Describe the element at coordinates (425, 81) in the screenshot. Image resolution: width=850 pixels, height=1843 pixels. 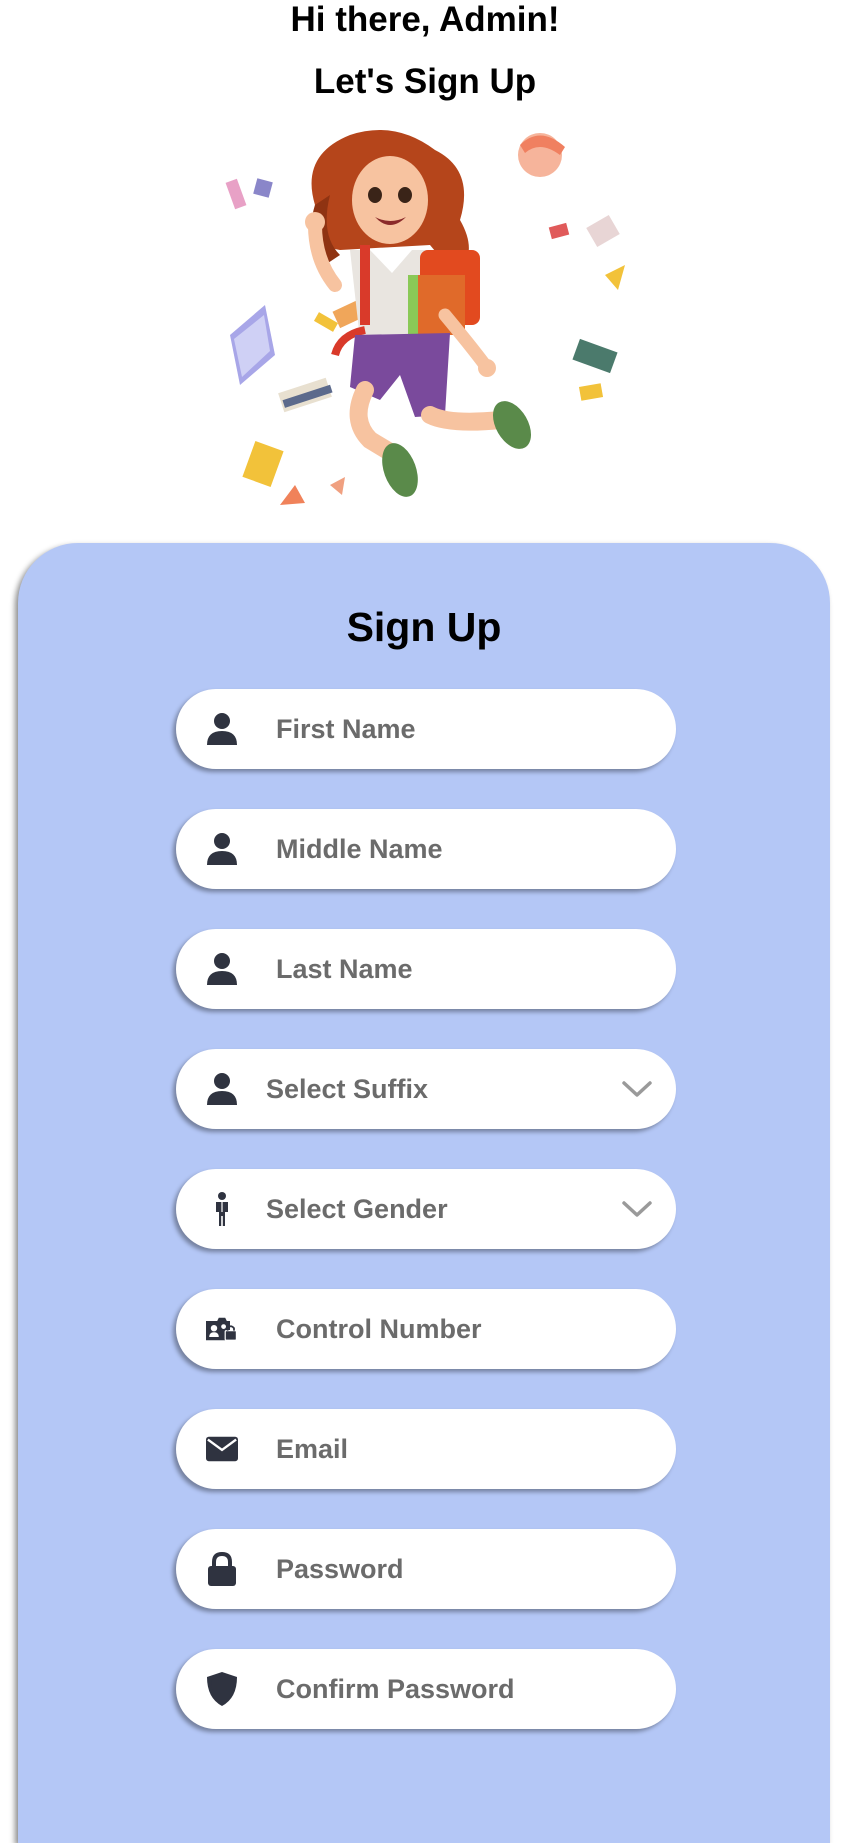
I see `subtitle-heading: Let's Sign Up` at that location.